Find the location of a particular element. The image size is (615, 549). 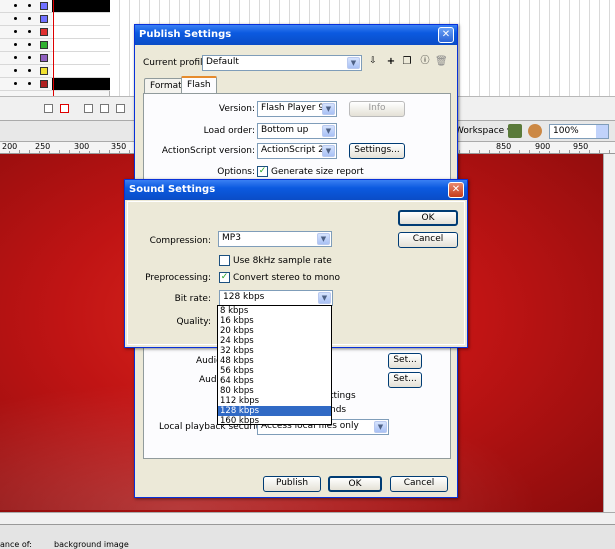

ruler-label: 200 is located at coordinates (10, 146).